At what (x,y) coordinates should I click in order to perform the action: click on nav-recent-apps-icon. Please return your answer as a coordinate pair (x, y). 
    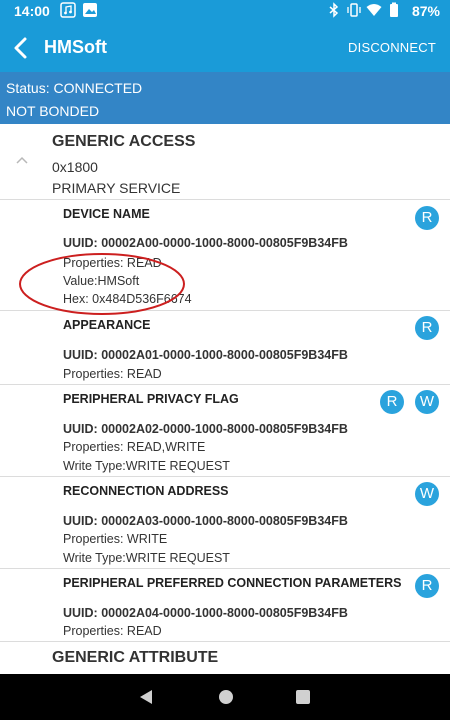
    Looking at the image, I should click on (303, 697).